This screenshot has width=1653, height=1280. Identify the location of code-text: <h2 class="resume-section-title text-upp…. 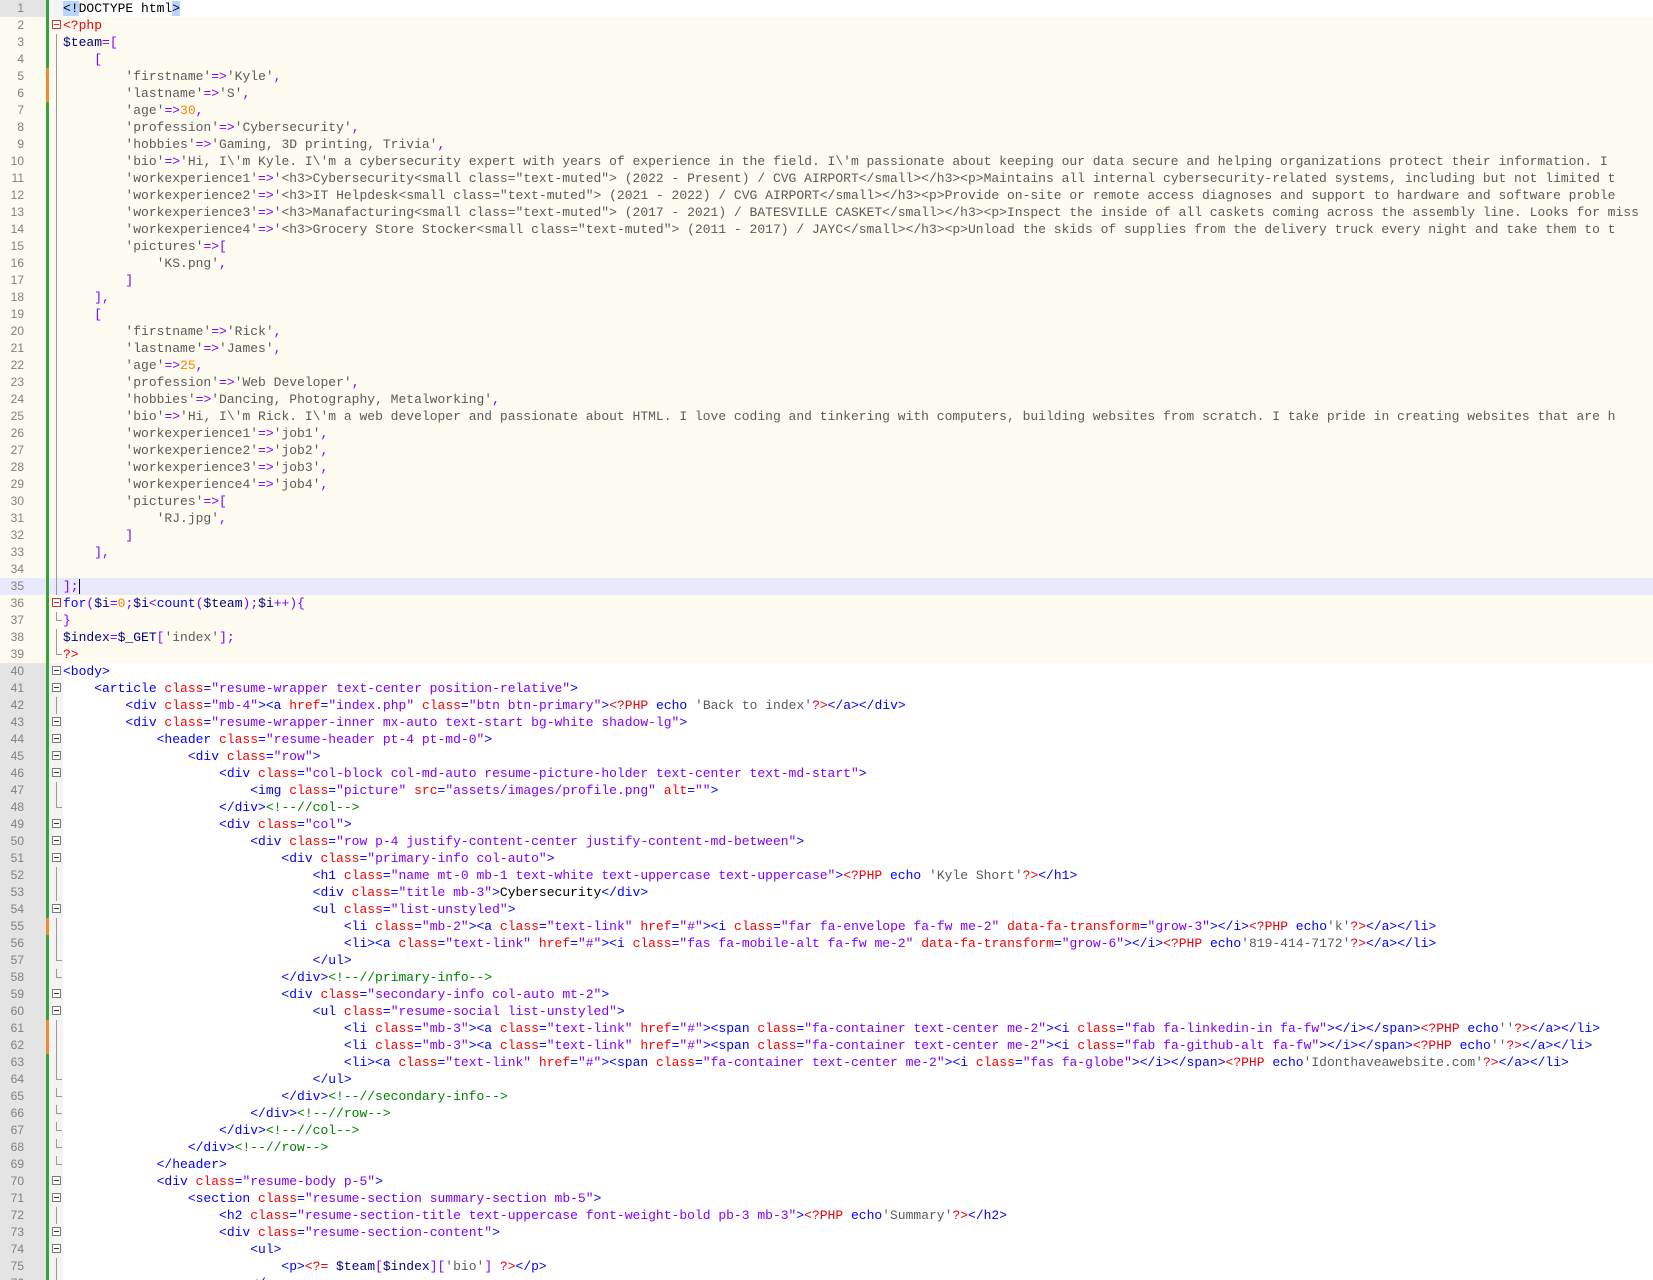
(535, 1215).